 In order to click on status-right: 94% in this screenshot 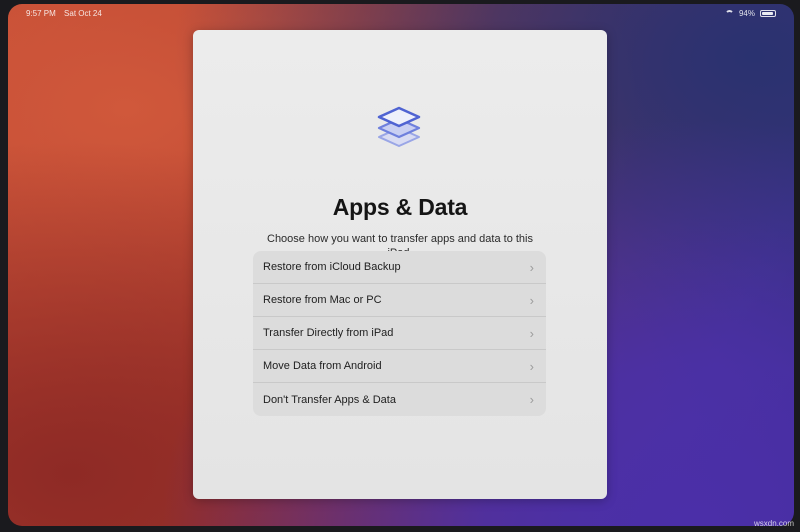, I will do `click(750, 13)`.